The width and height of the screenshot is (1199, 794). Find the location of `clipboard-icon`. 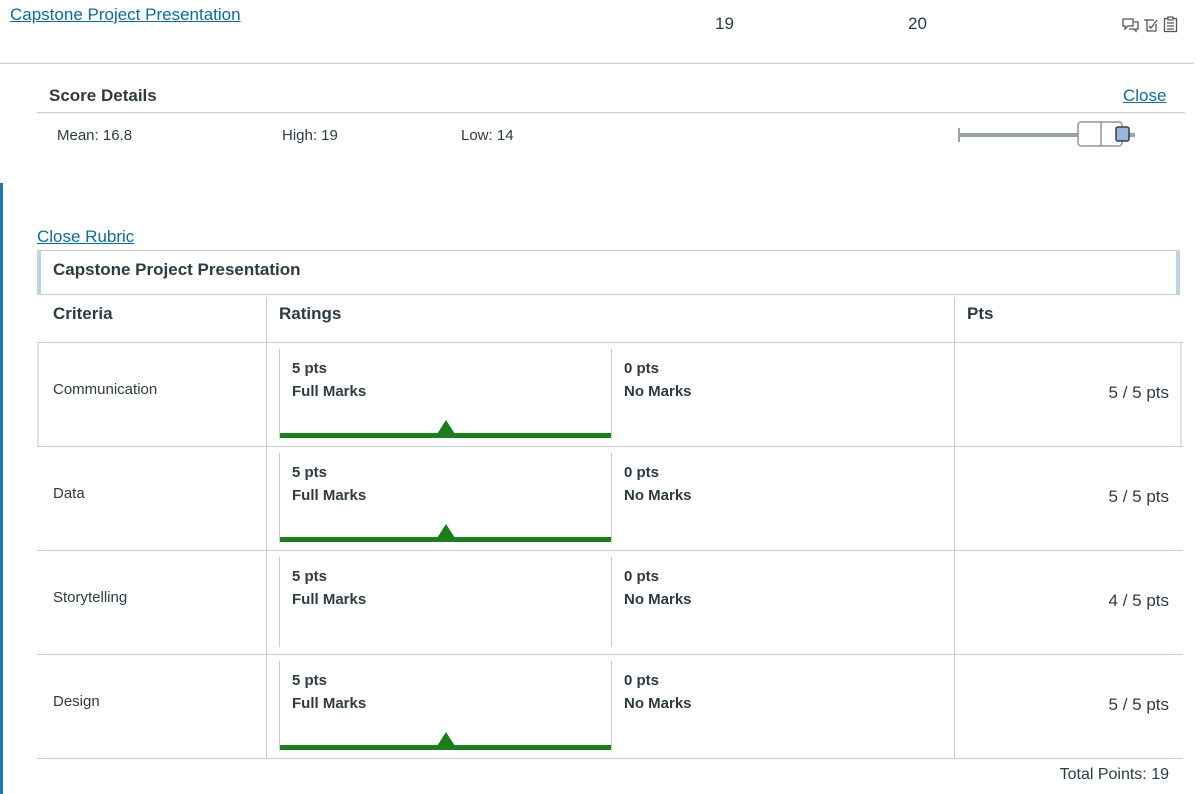

clipboard-icon is located at coordinates (1170, 24).